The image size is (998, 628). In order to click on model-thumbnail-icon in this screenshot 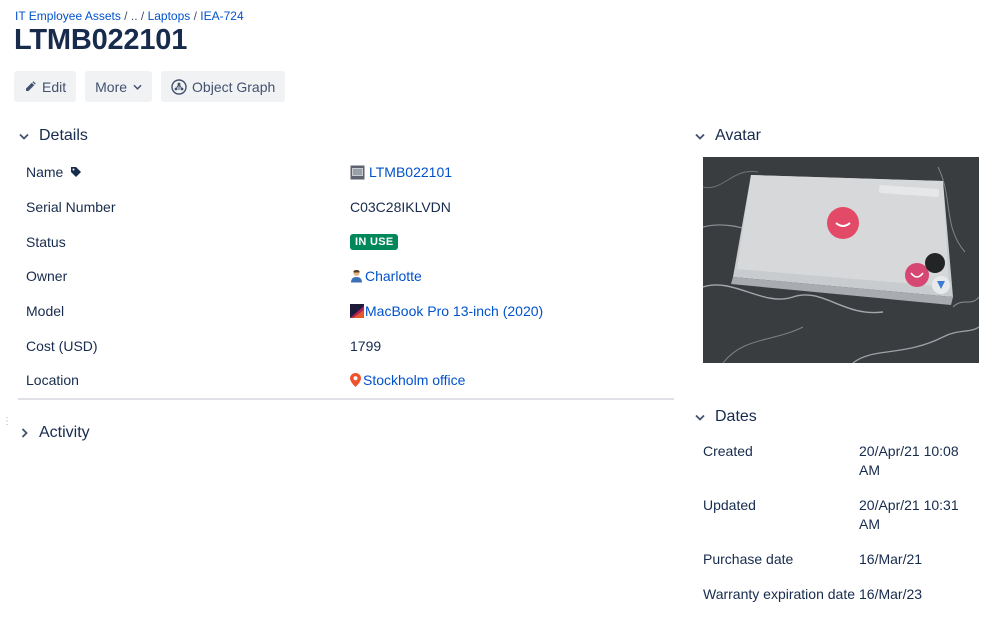, I will do `click(357, 311)`.